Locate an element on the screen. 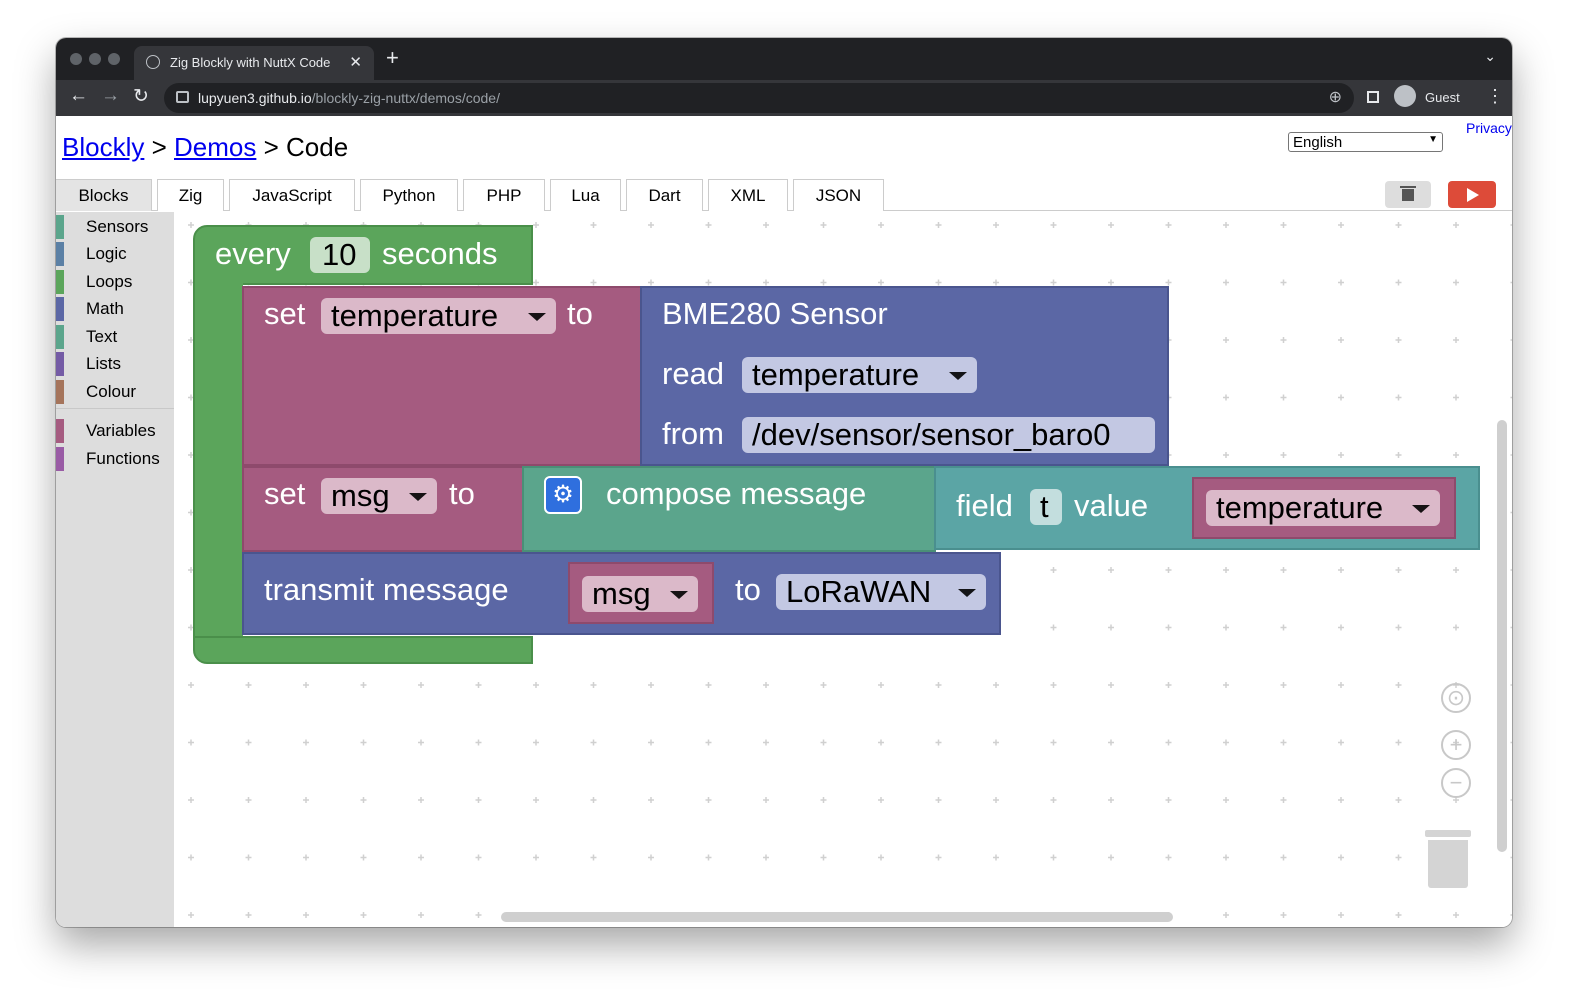 Image resolution: width=1571 pixels, height=1003 pixels. privacy-link: Privacy is located at coordinates (1489, 128).